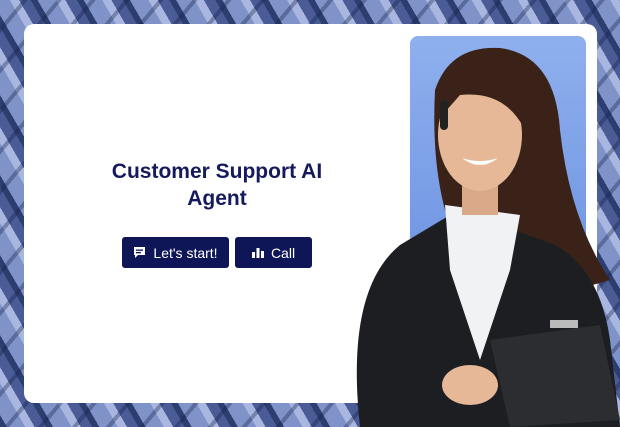 Image resolution: width=620 pixels, height=427 pixels. I want to click on lets-start-label: Let's start!, so click(185, 252).